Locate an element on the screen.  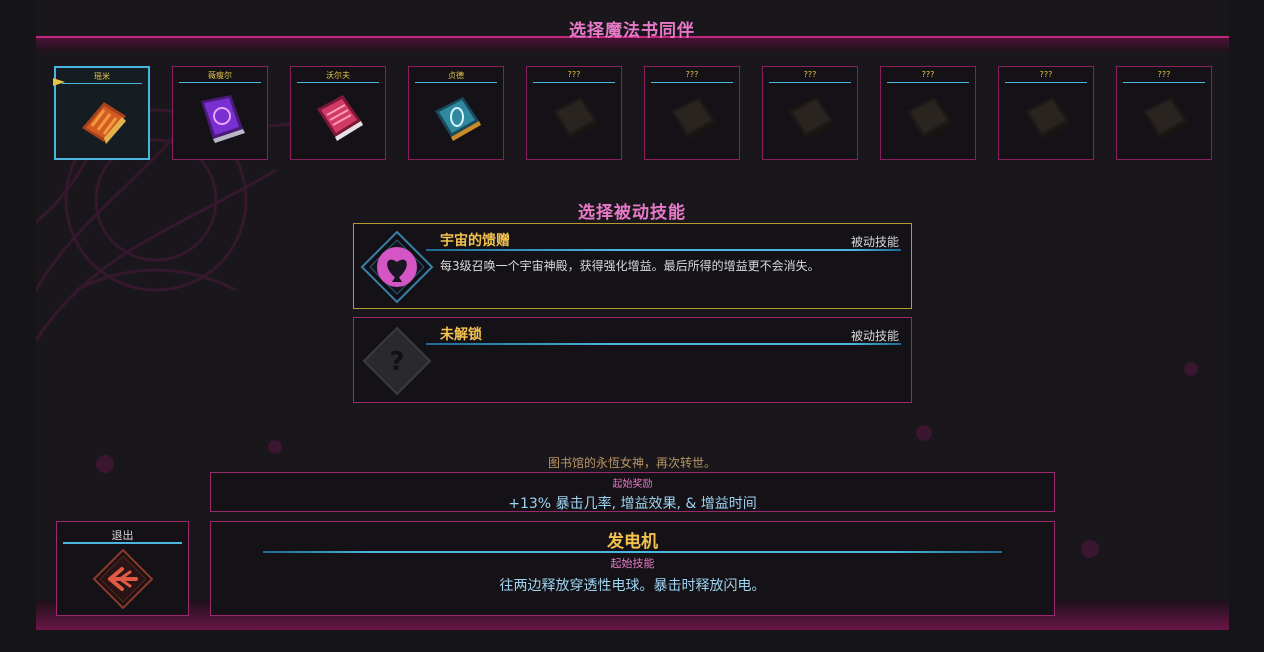
pink-spellbook-icon is located at coordinates (340, 118).